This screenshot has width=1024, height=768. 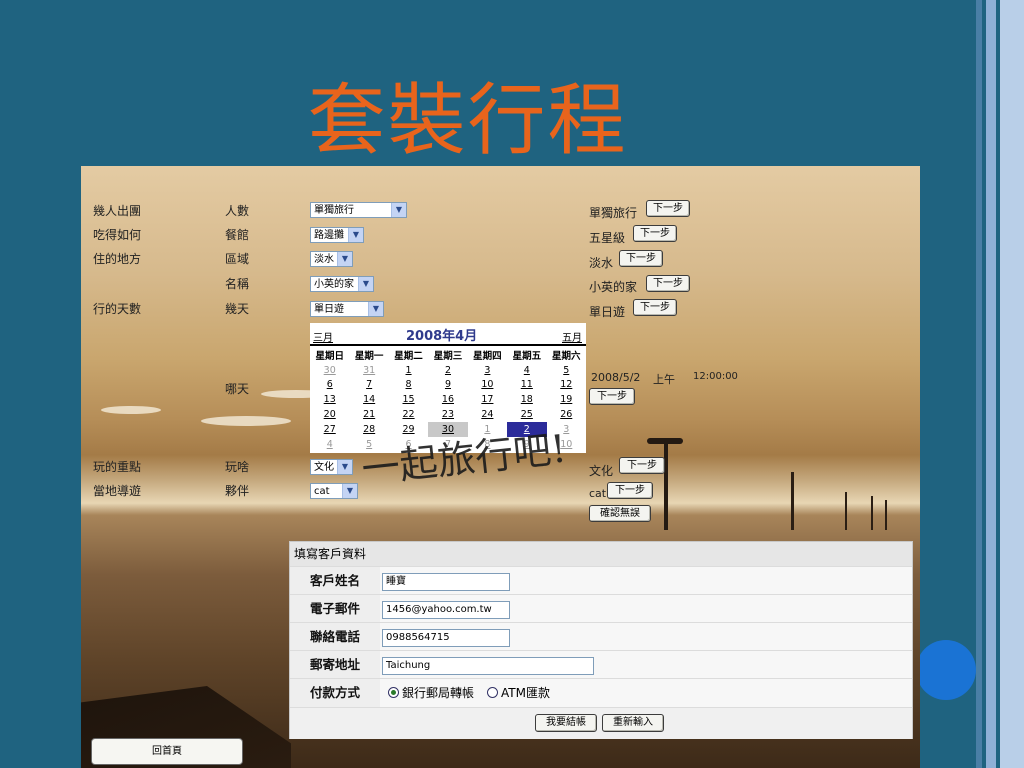 I want to click on next-button-people: 下一步, so click(x=668, y=208).